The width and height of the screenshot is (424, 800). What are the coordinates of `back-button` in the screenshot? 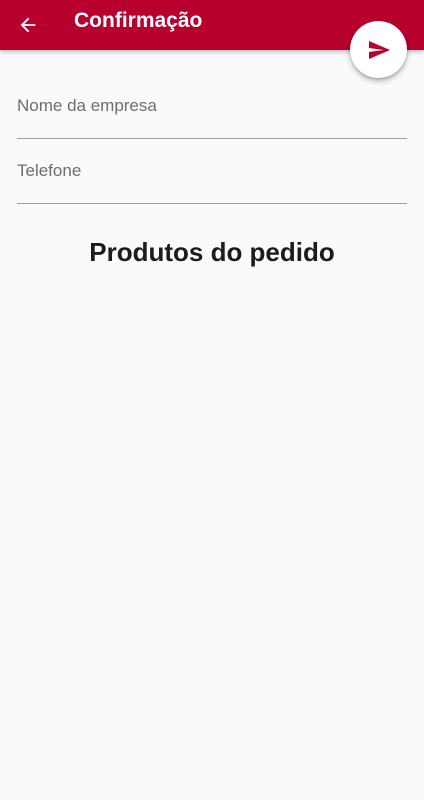 It's located at (28, 25).